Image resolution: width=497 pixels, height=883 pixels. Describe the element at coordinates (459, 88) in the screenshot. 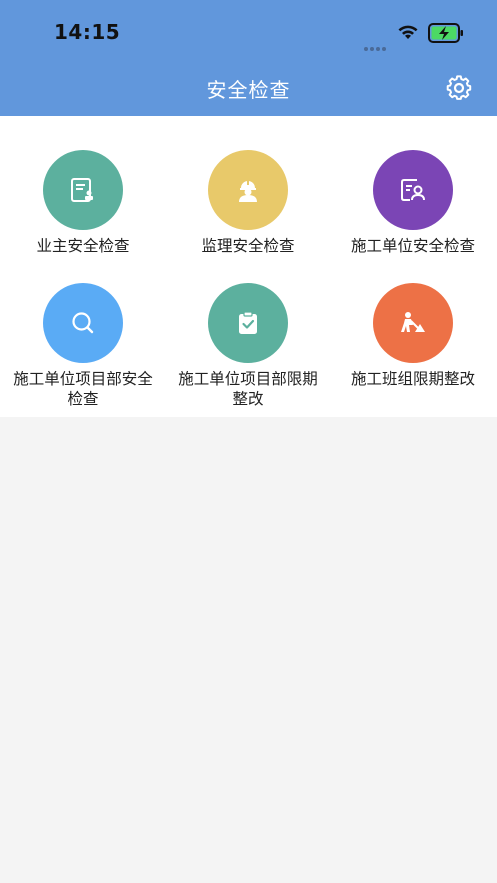

I see `gear-icon` at that location.